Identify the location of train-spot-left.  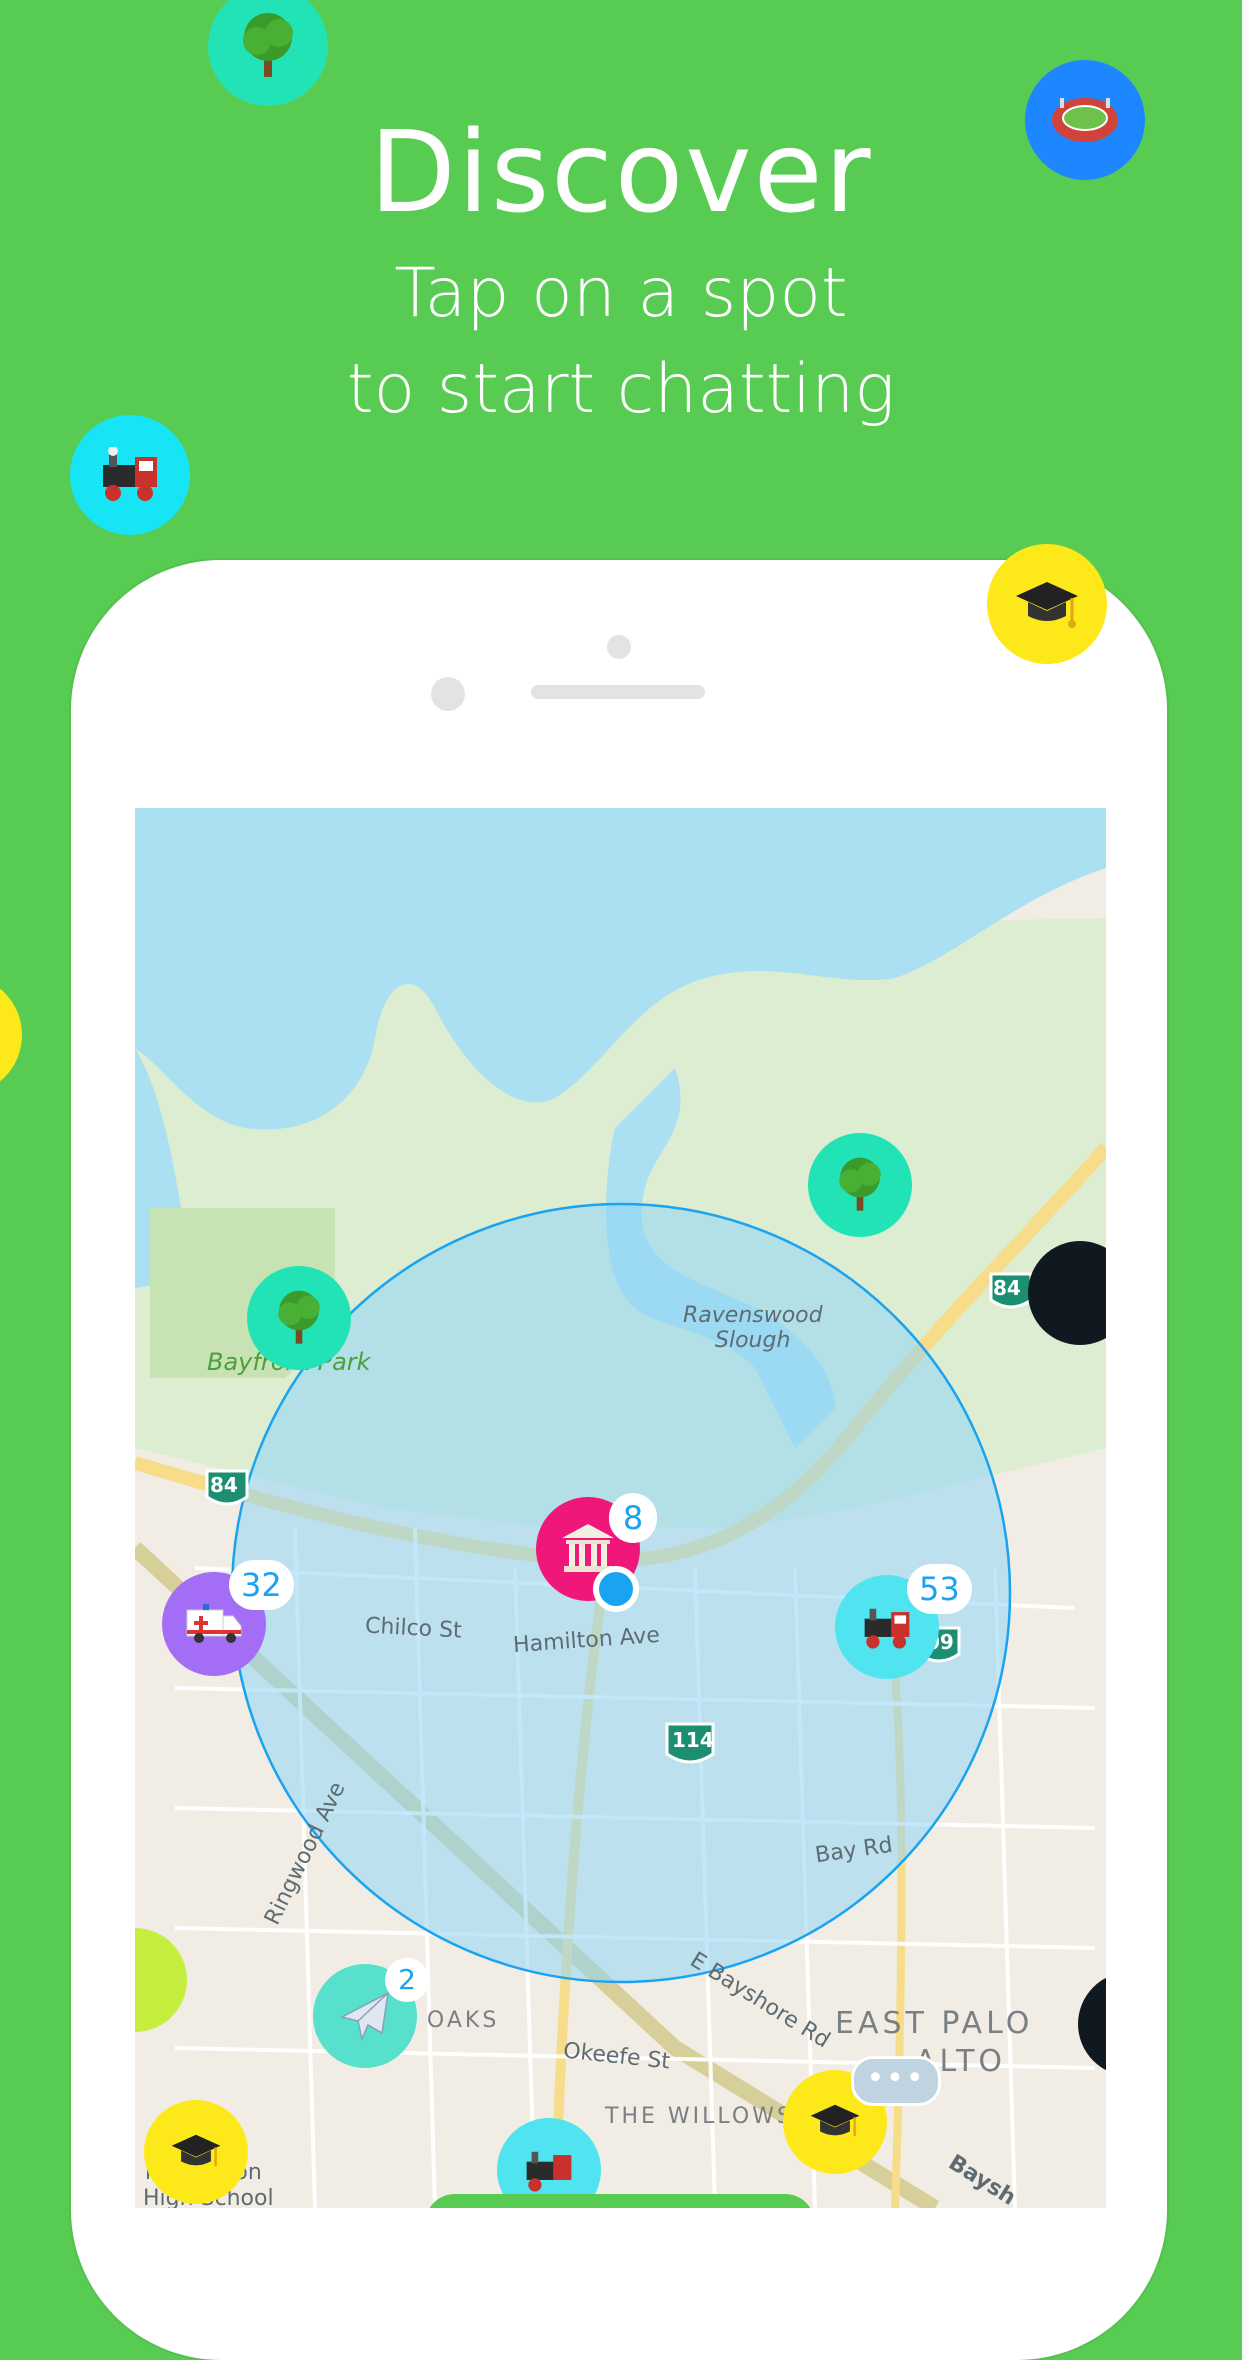
(130, 475).